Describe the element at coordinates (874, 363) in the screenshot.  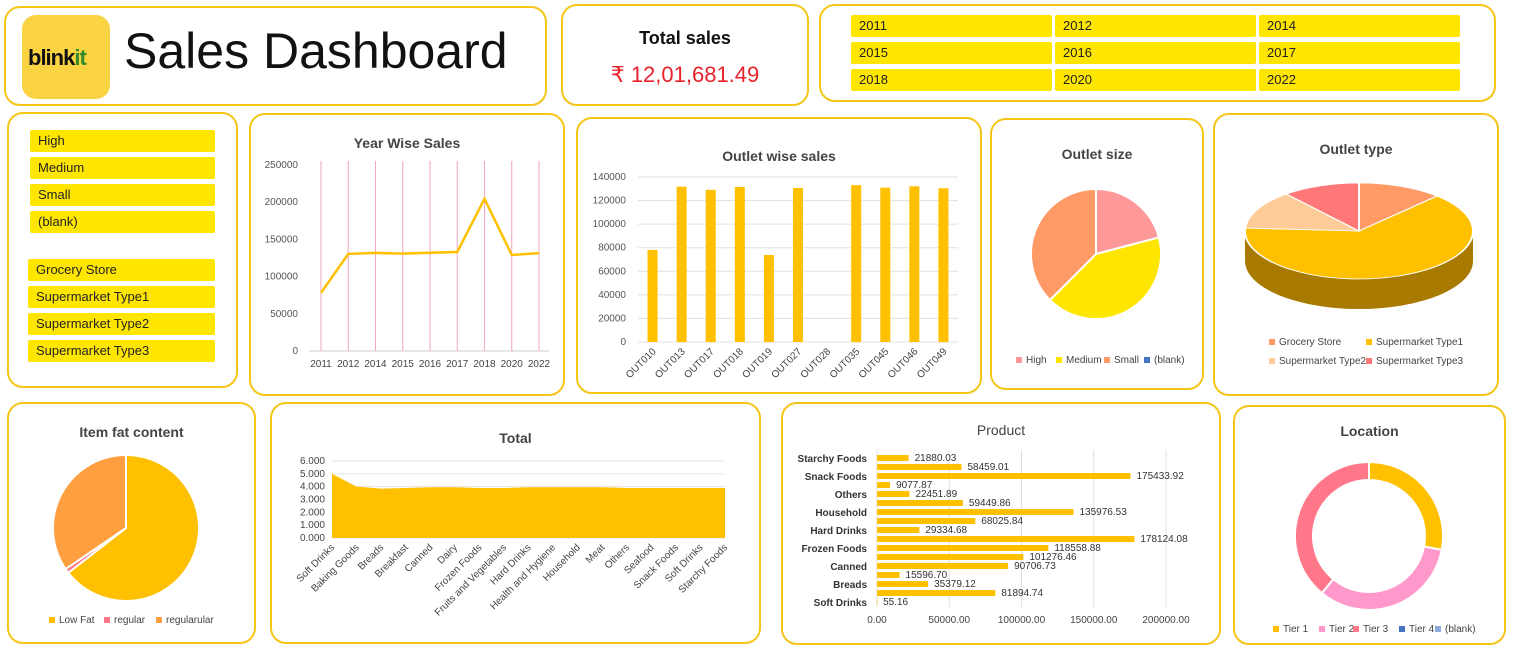
I see `outlet-x-tick: OUT045` at that location.